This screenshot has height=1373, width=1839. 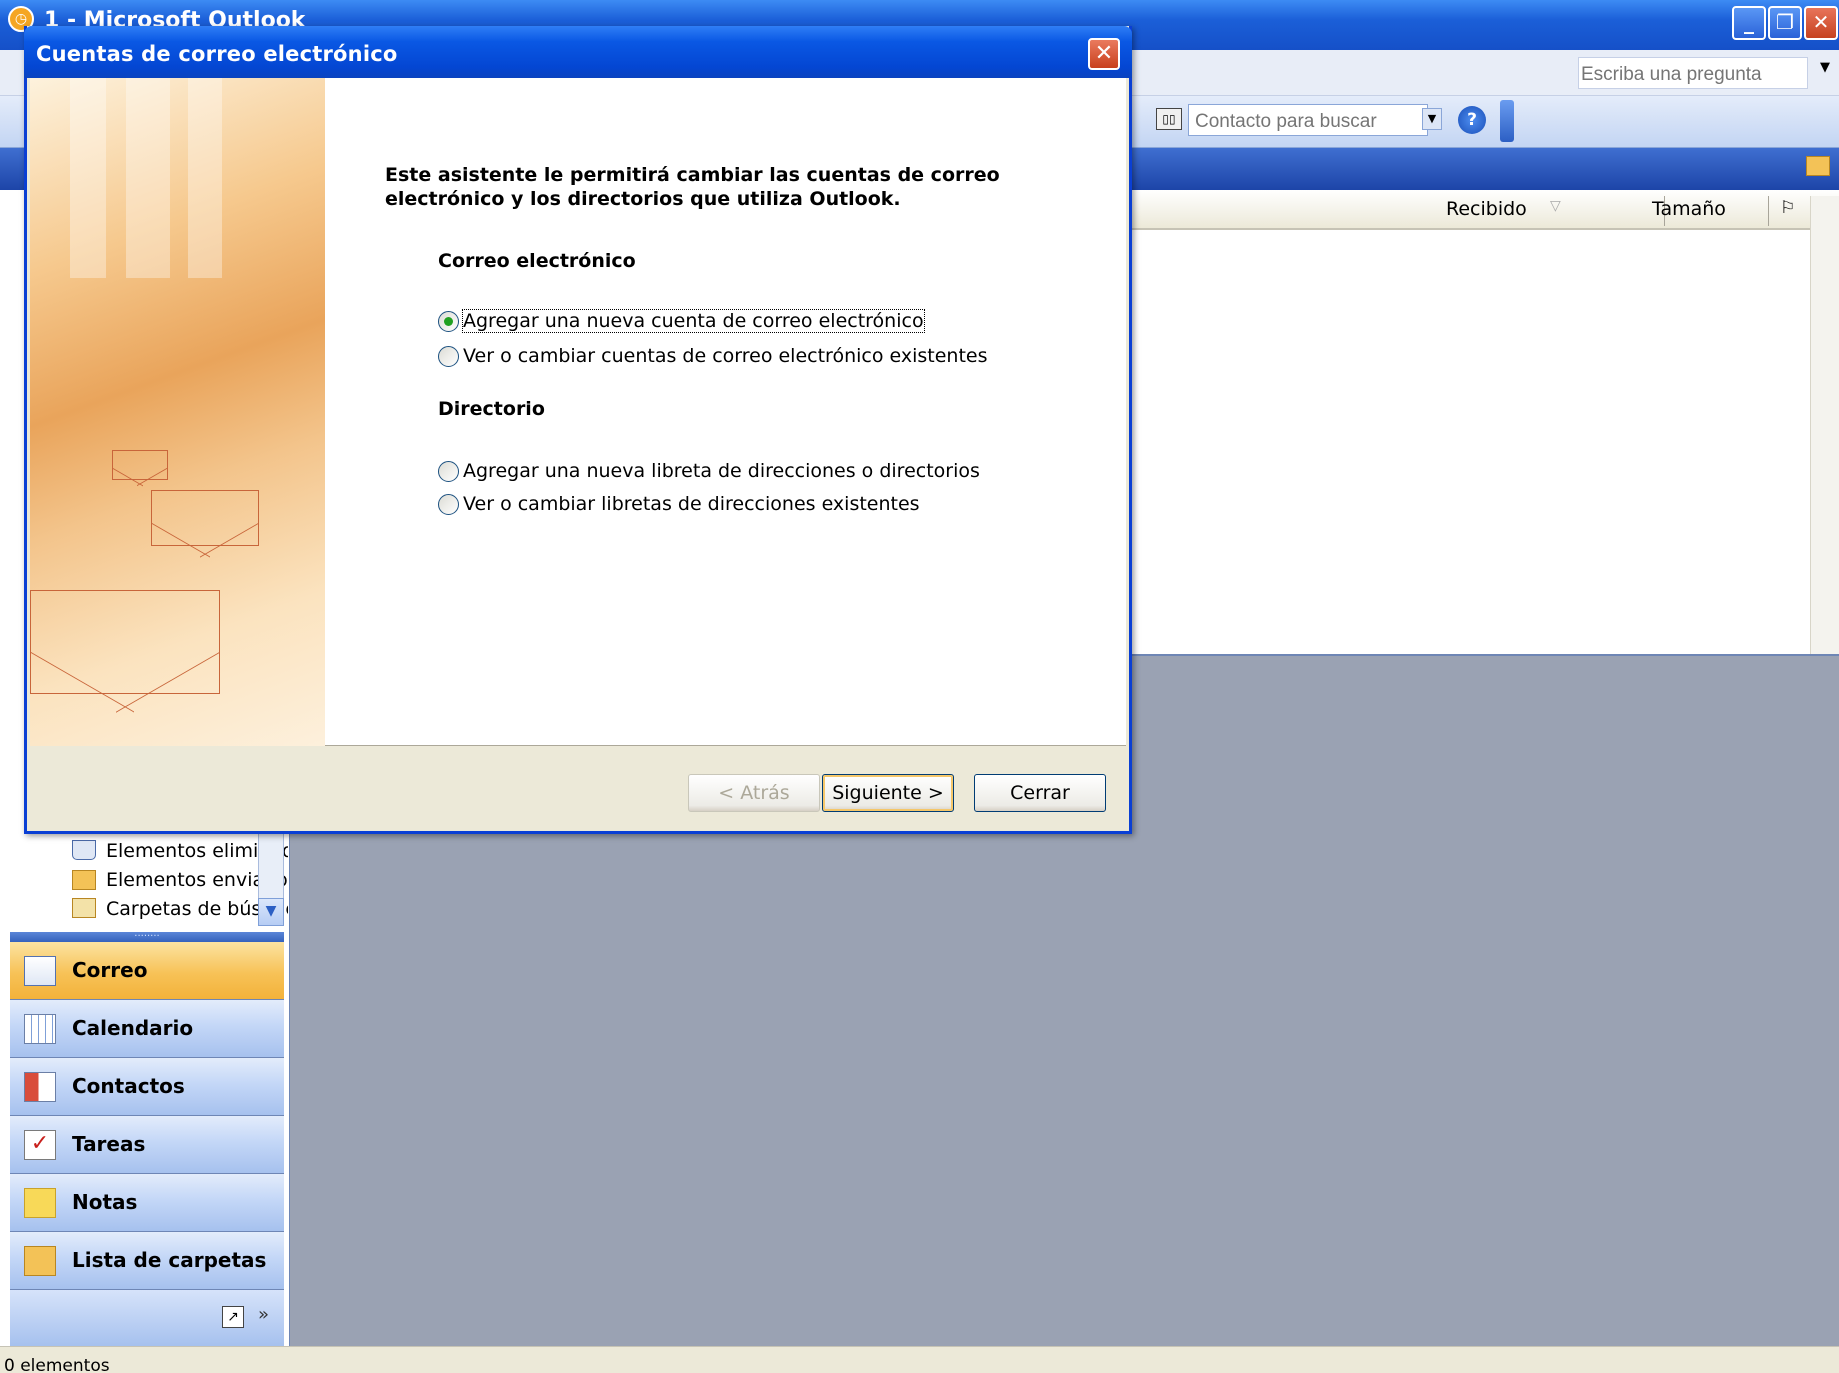 What do you see at coordinates (263, 1314) in the screenshot?
I see `configure-buttons-icon: »` at bounding box center [263, 1314].